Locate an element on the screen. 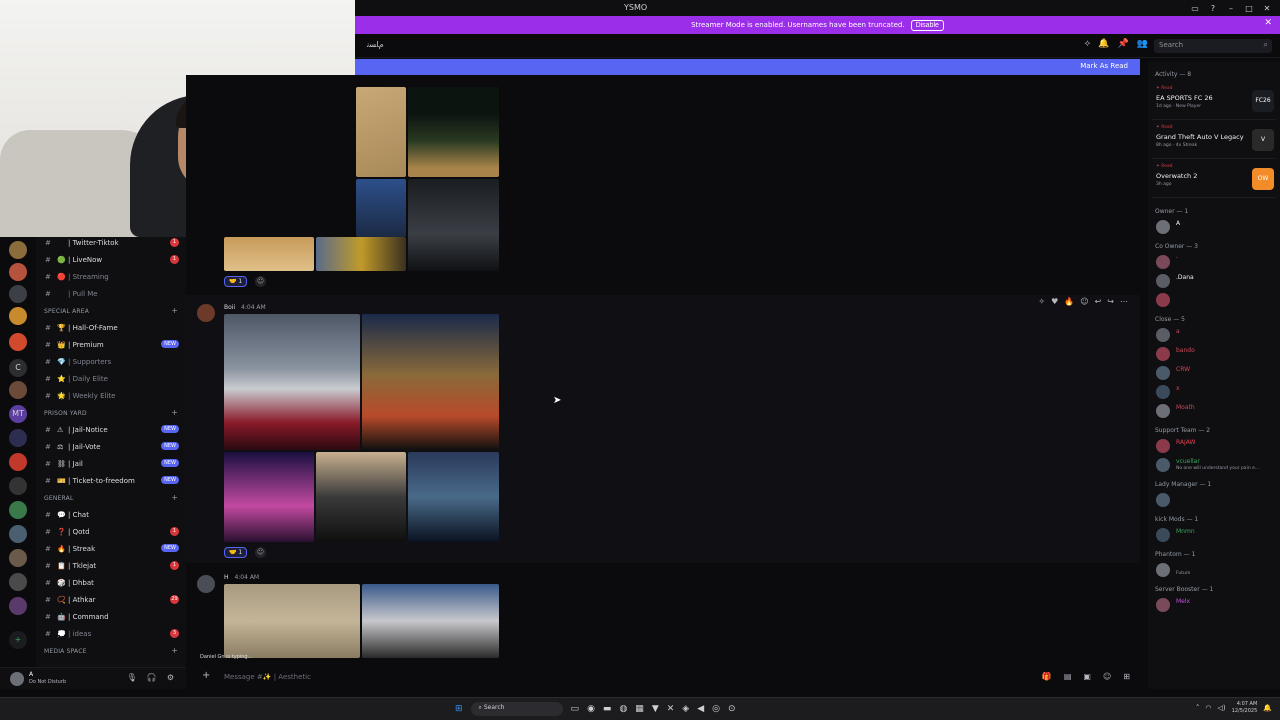 The height and width of the screenshot is (720, 1280). pin-icon: 📌 is located at coordinates (1123, 44).